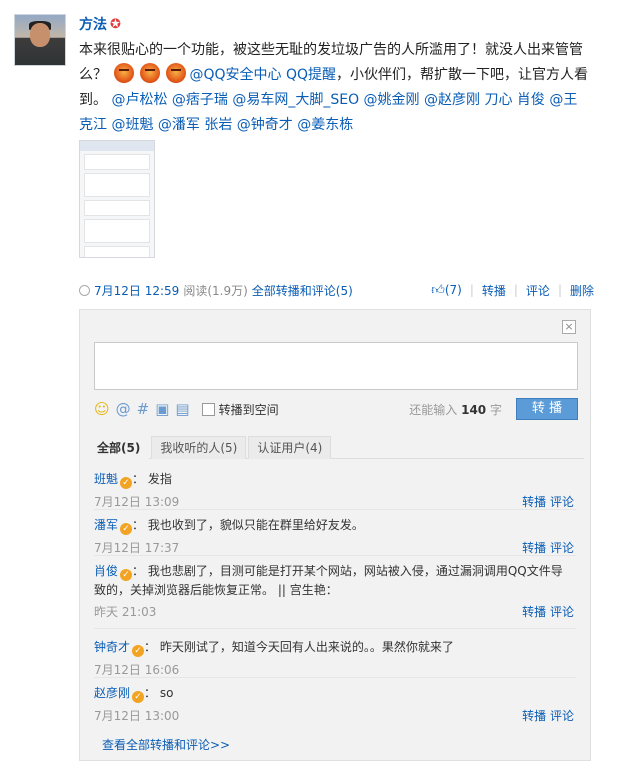  What do you see at coordinates (125, 612) in the screenshot?
I see `comment-time: 昨天 21:03` at bounding box center [125, 612].